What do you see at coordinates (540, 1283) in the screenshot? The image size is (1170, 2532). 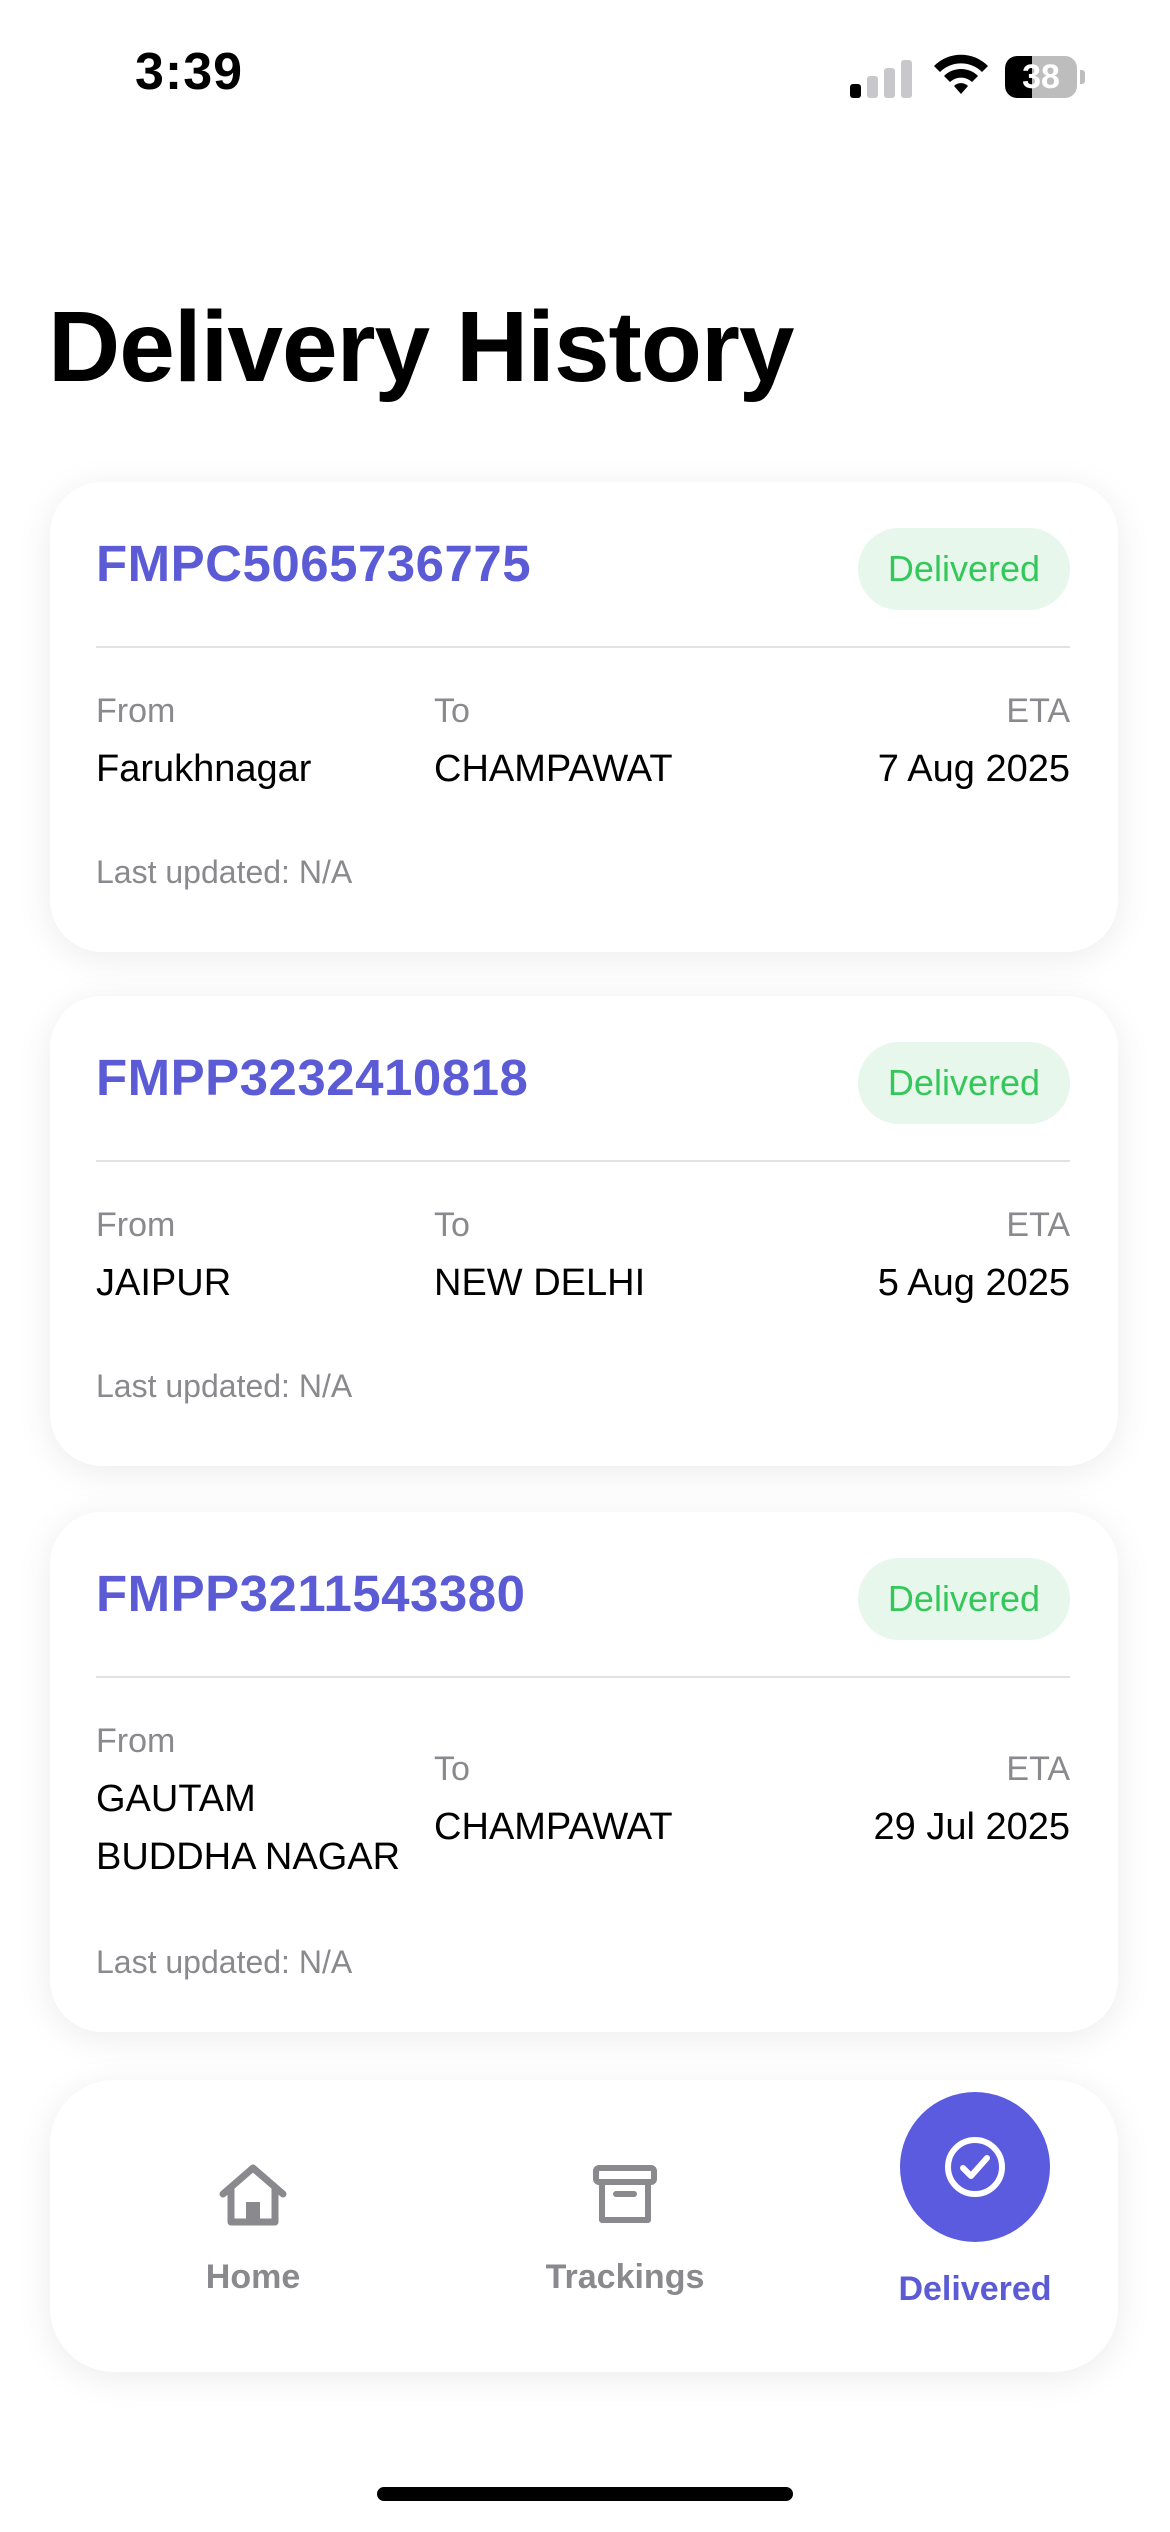 I see `to-value: NEW DELHI` at bounding box center [540, 1283].